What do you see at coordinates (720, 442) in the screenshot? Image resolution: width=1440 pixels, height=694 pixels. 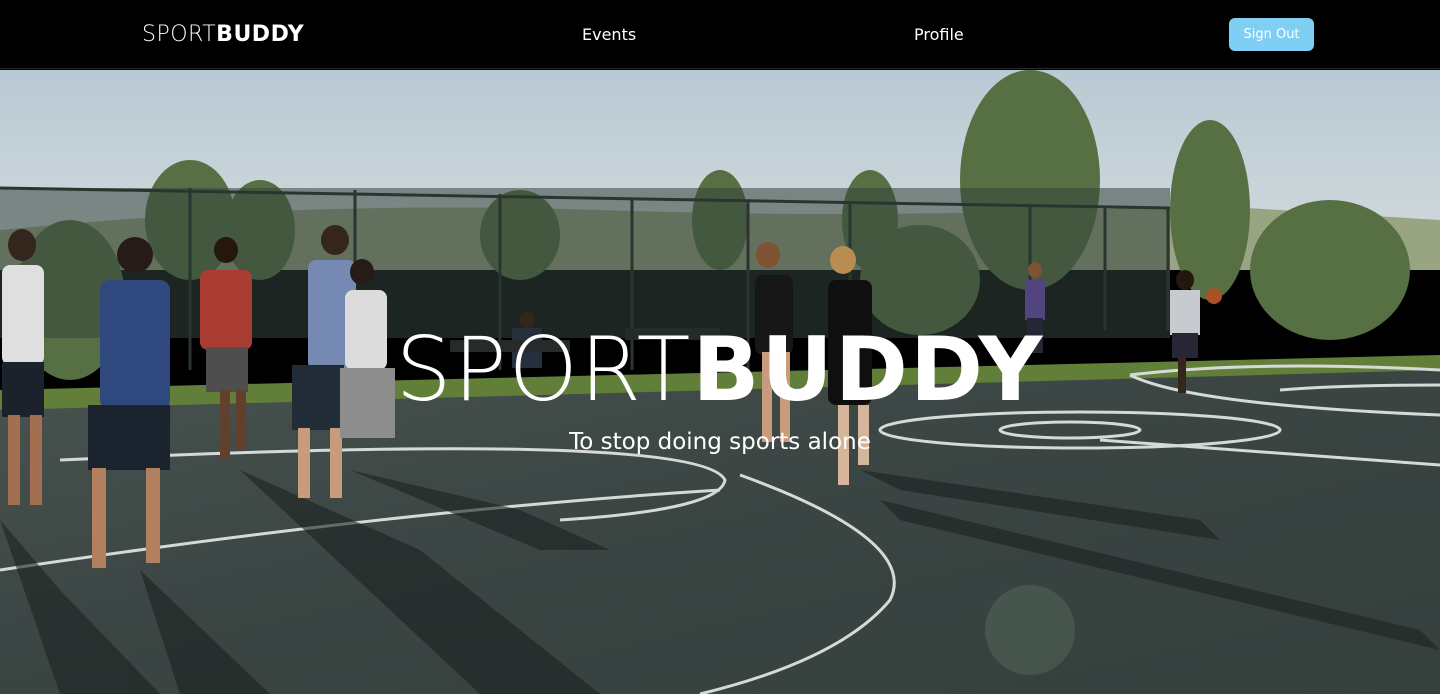 I see `hero-subtitle: To stop doing sports alone` at bounding box center [720, 442].